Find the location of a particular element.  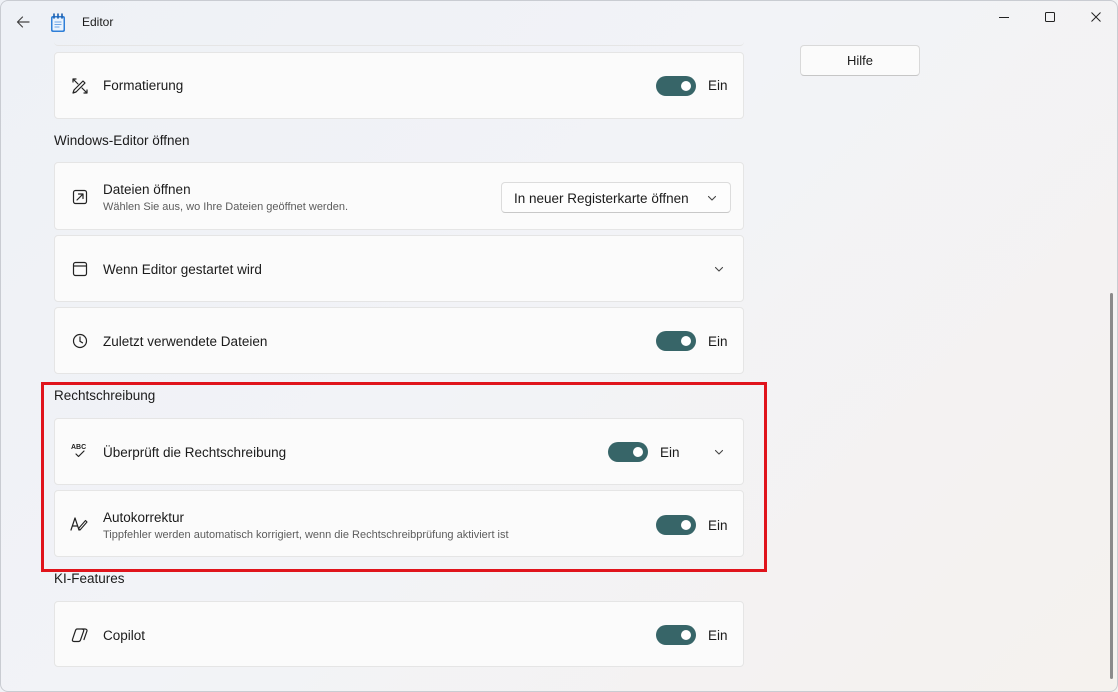

setting-spellcheck: ABC Überprüft die Rechtschreibung Ein is located at coordinates (399, 451).